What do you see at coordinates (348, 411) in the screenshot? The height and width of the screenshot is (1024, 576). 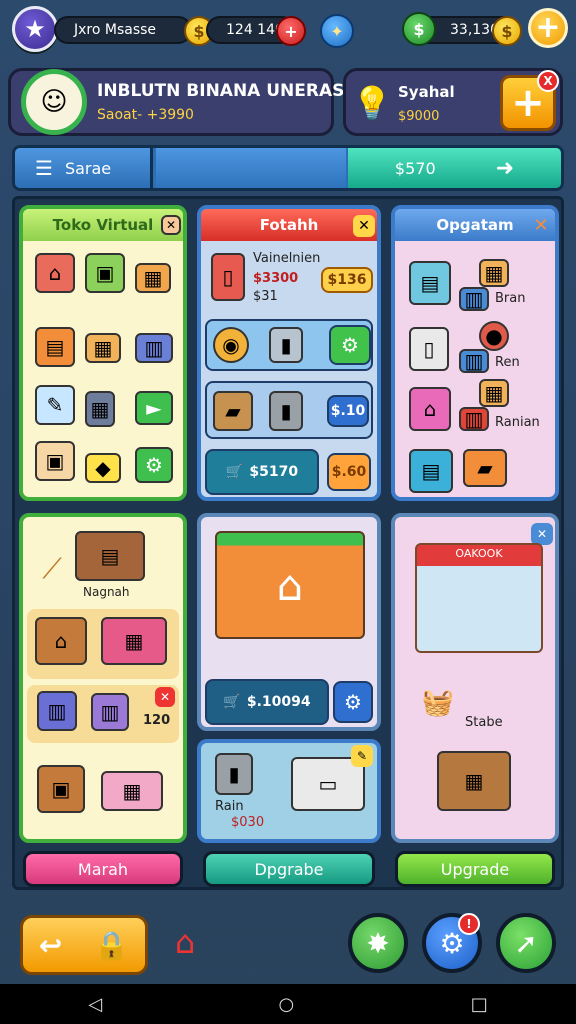 I see `value-chip: $.10` at bounding box center [348, 411].